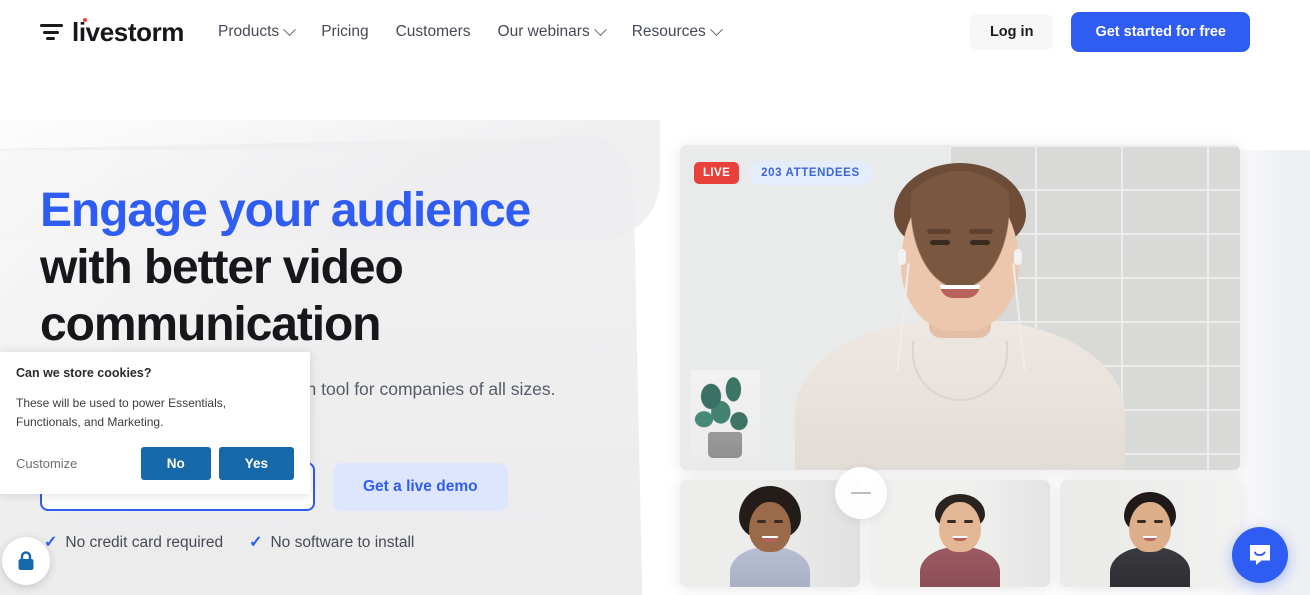  I want to click on cookie-customize-link: Customize, so click(46, 463).